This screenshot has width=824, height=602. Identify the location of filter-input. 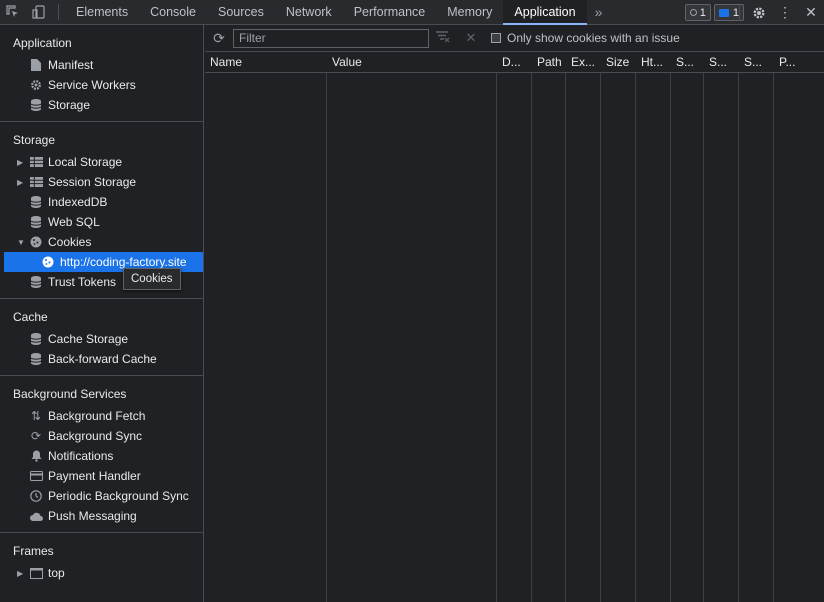
(331, 38).